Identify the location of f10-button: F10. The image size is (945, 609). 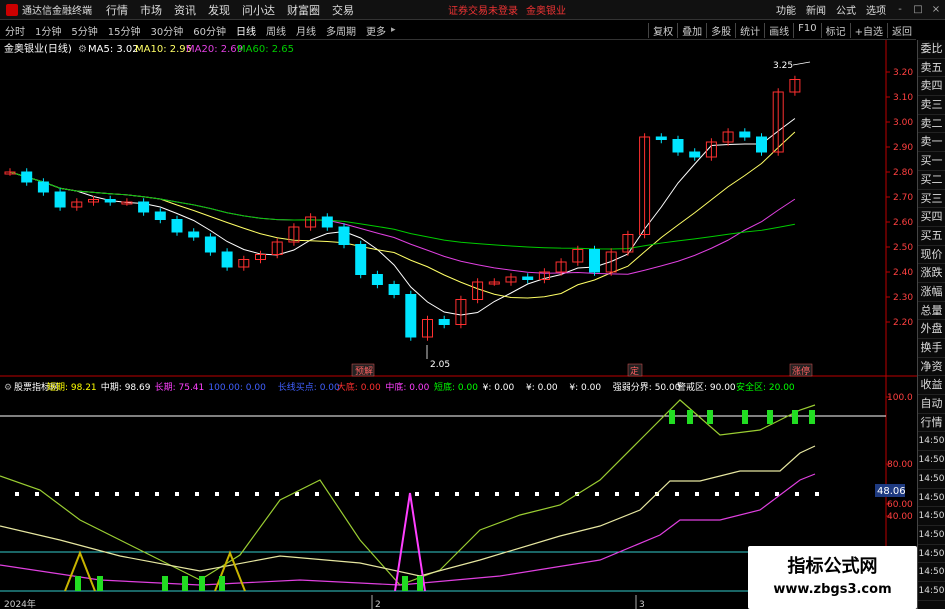
(806, 30).